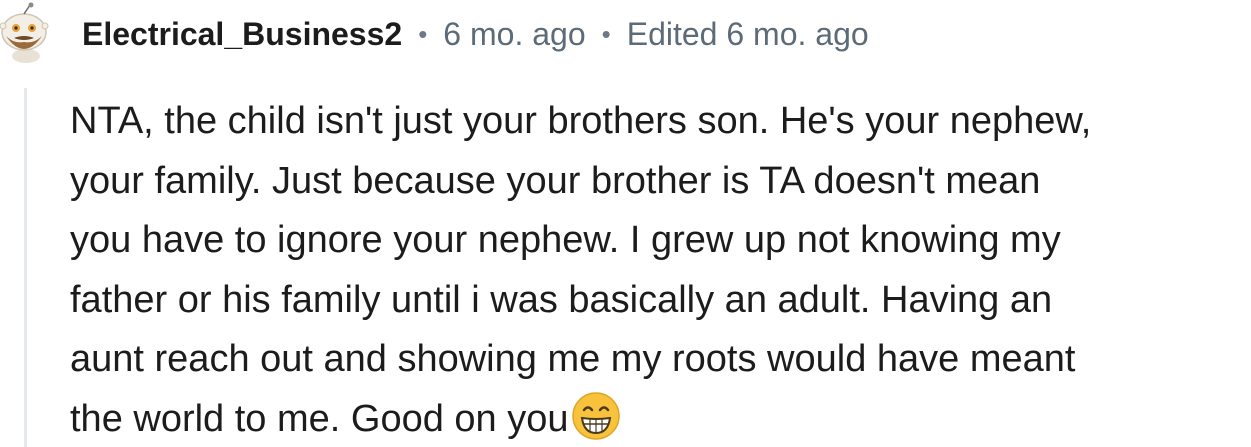 Image resolution: width=1251 pixels, height=447 pixels. I want to click on grinning-face-emoji-icon, so click(595, 415).